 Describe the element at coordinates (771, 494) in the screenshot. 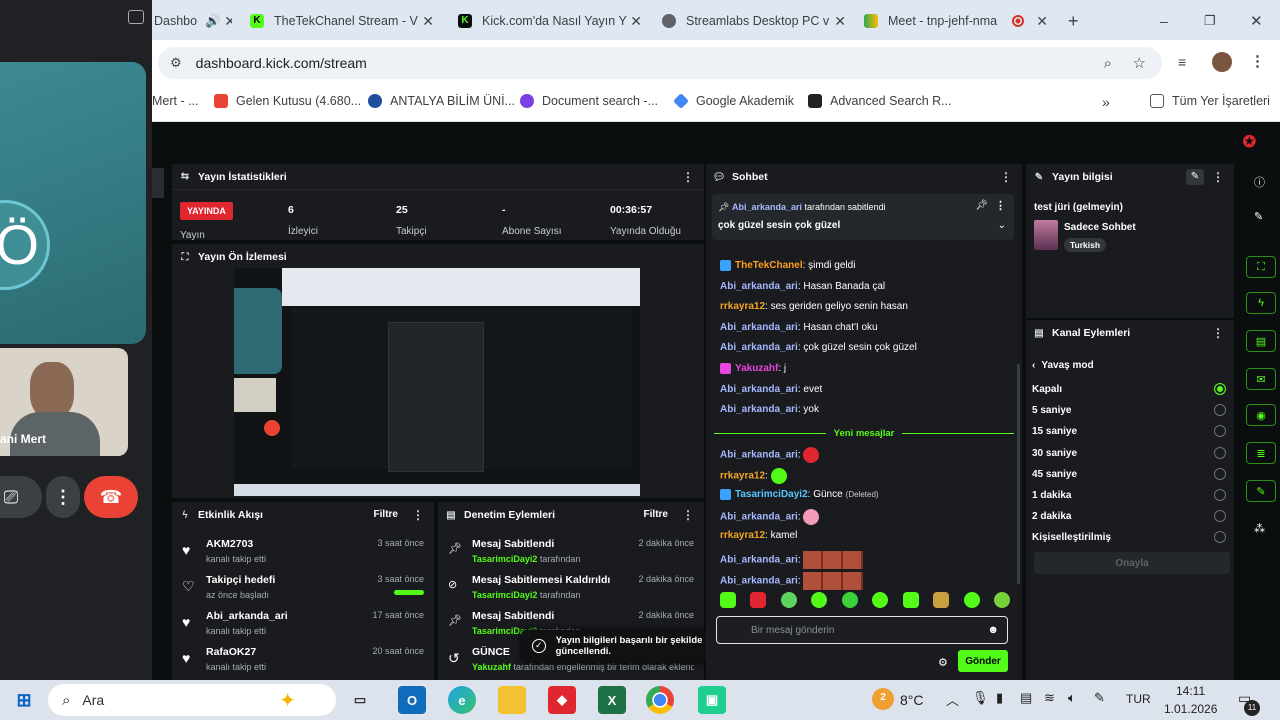

I see `chat-username: TasarimciDayi2` at that location.